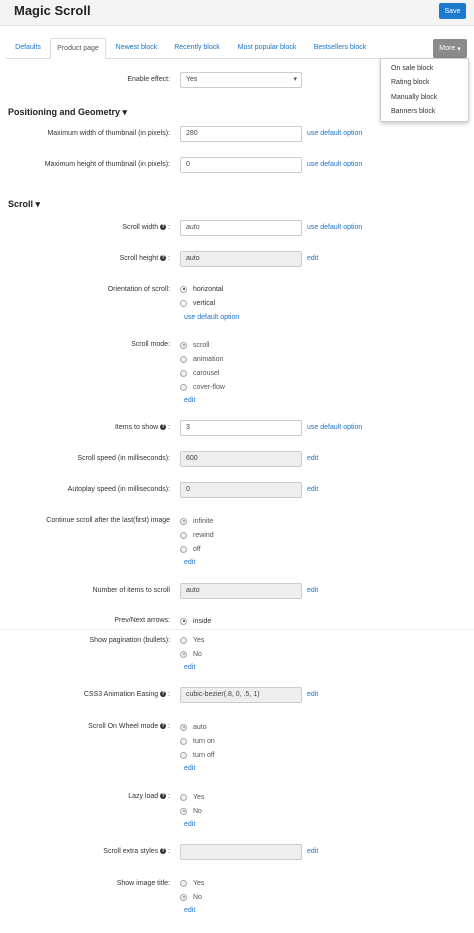 The image size is (474, 933). What do you see at coordinates (312, 851) in the screenshot?
I see `extra-styles-edit-link: edit` at bounding box center [312, 851].